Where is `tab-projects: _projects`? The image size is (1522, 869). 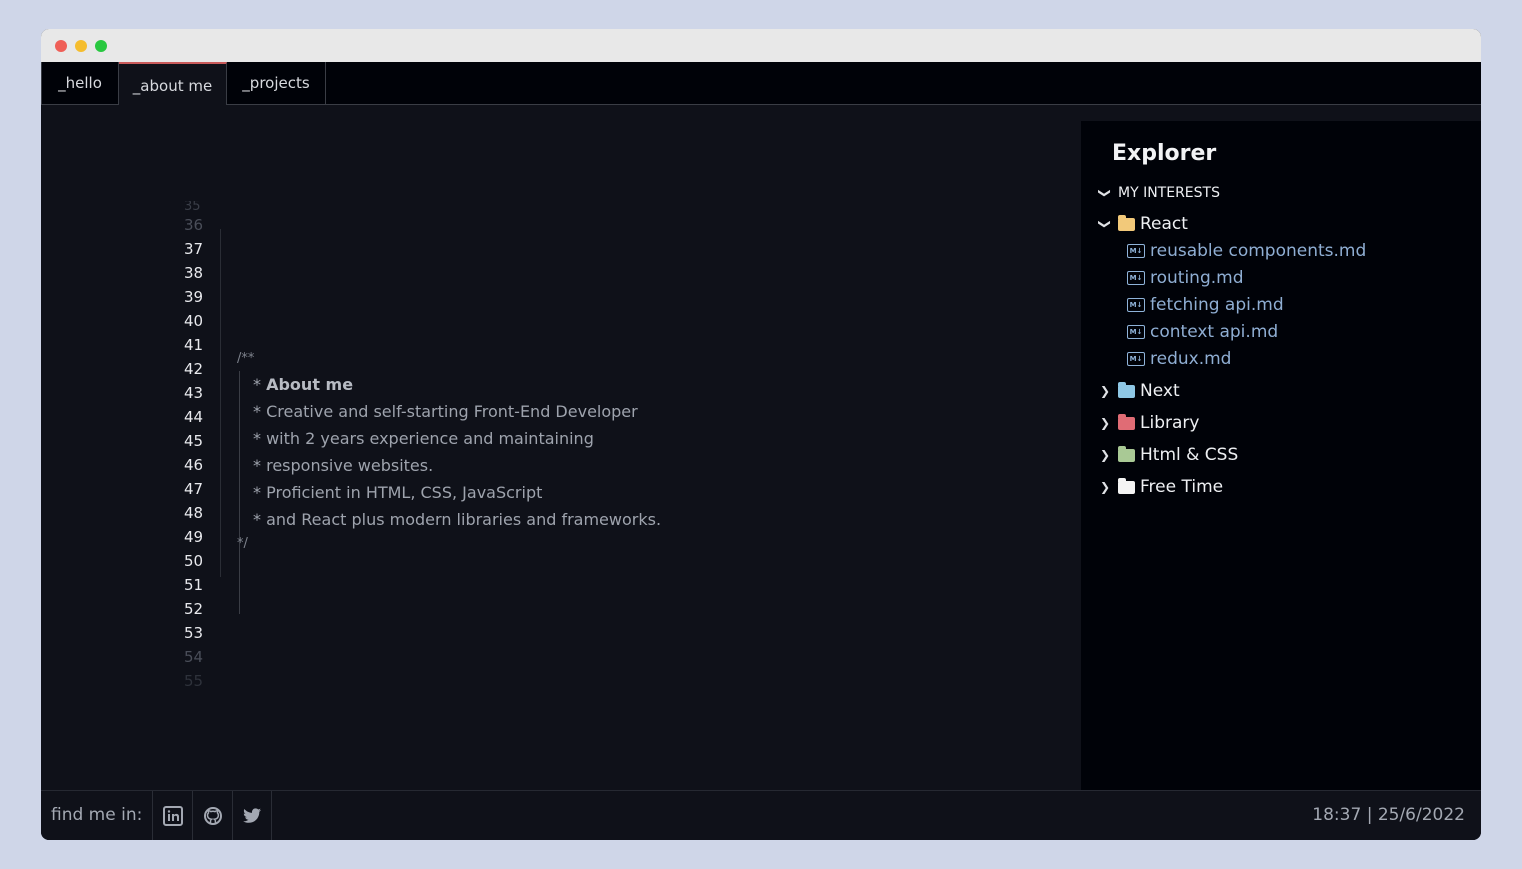
tab-projects: _projects is located at coordinates (276, 83).